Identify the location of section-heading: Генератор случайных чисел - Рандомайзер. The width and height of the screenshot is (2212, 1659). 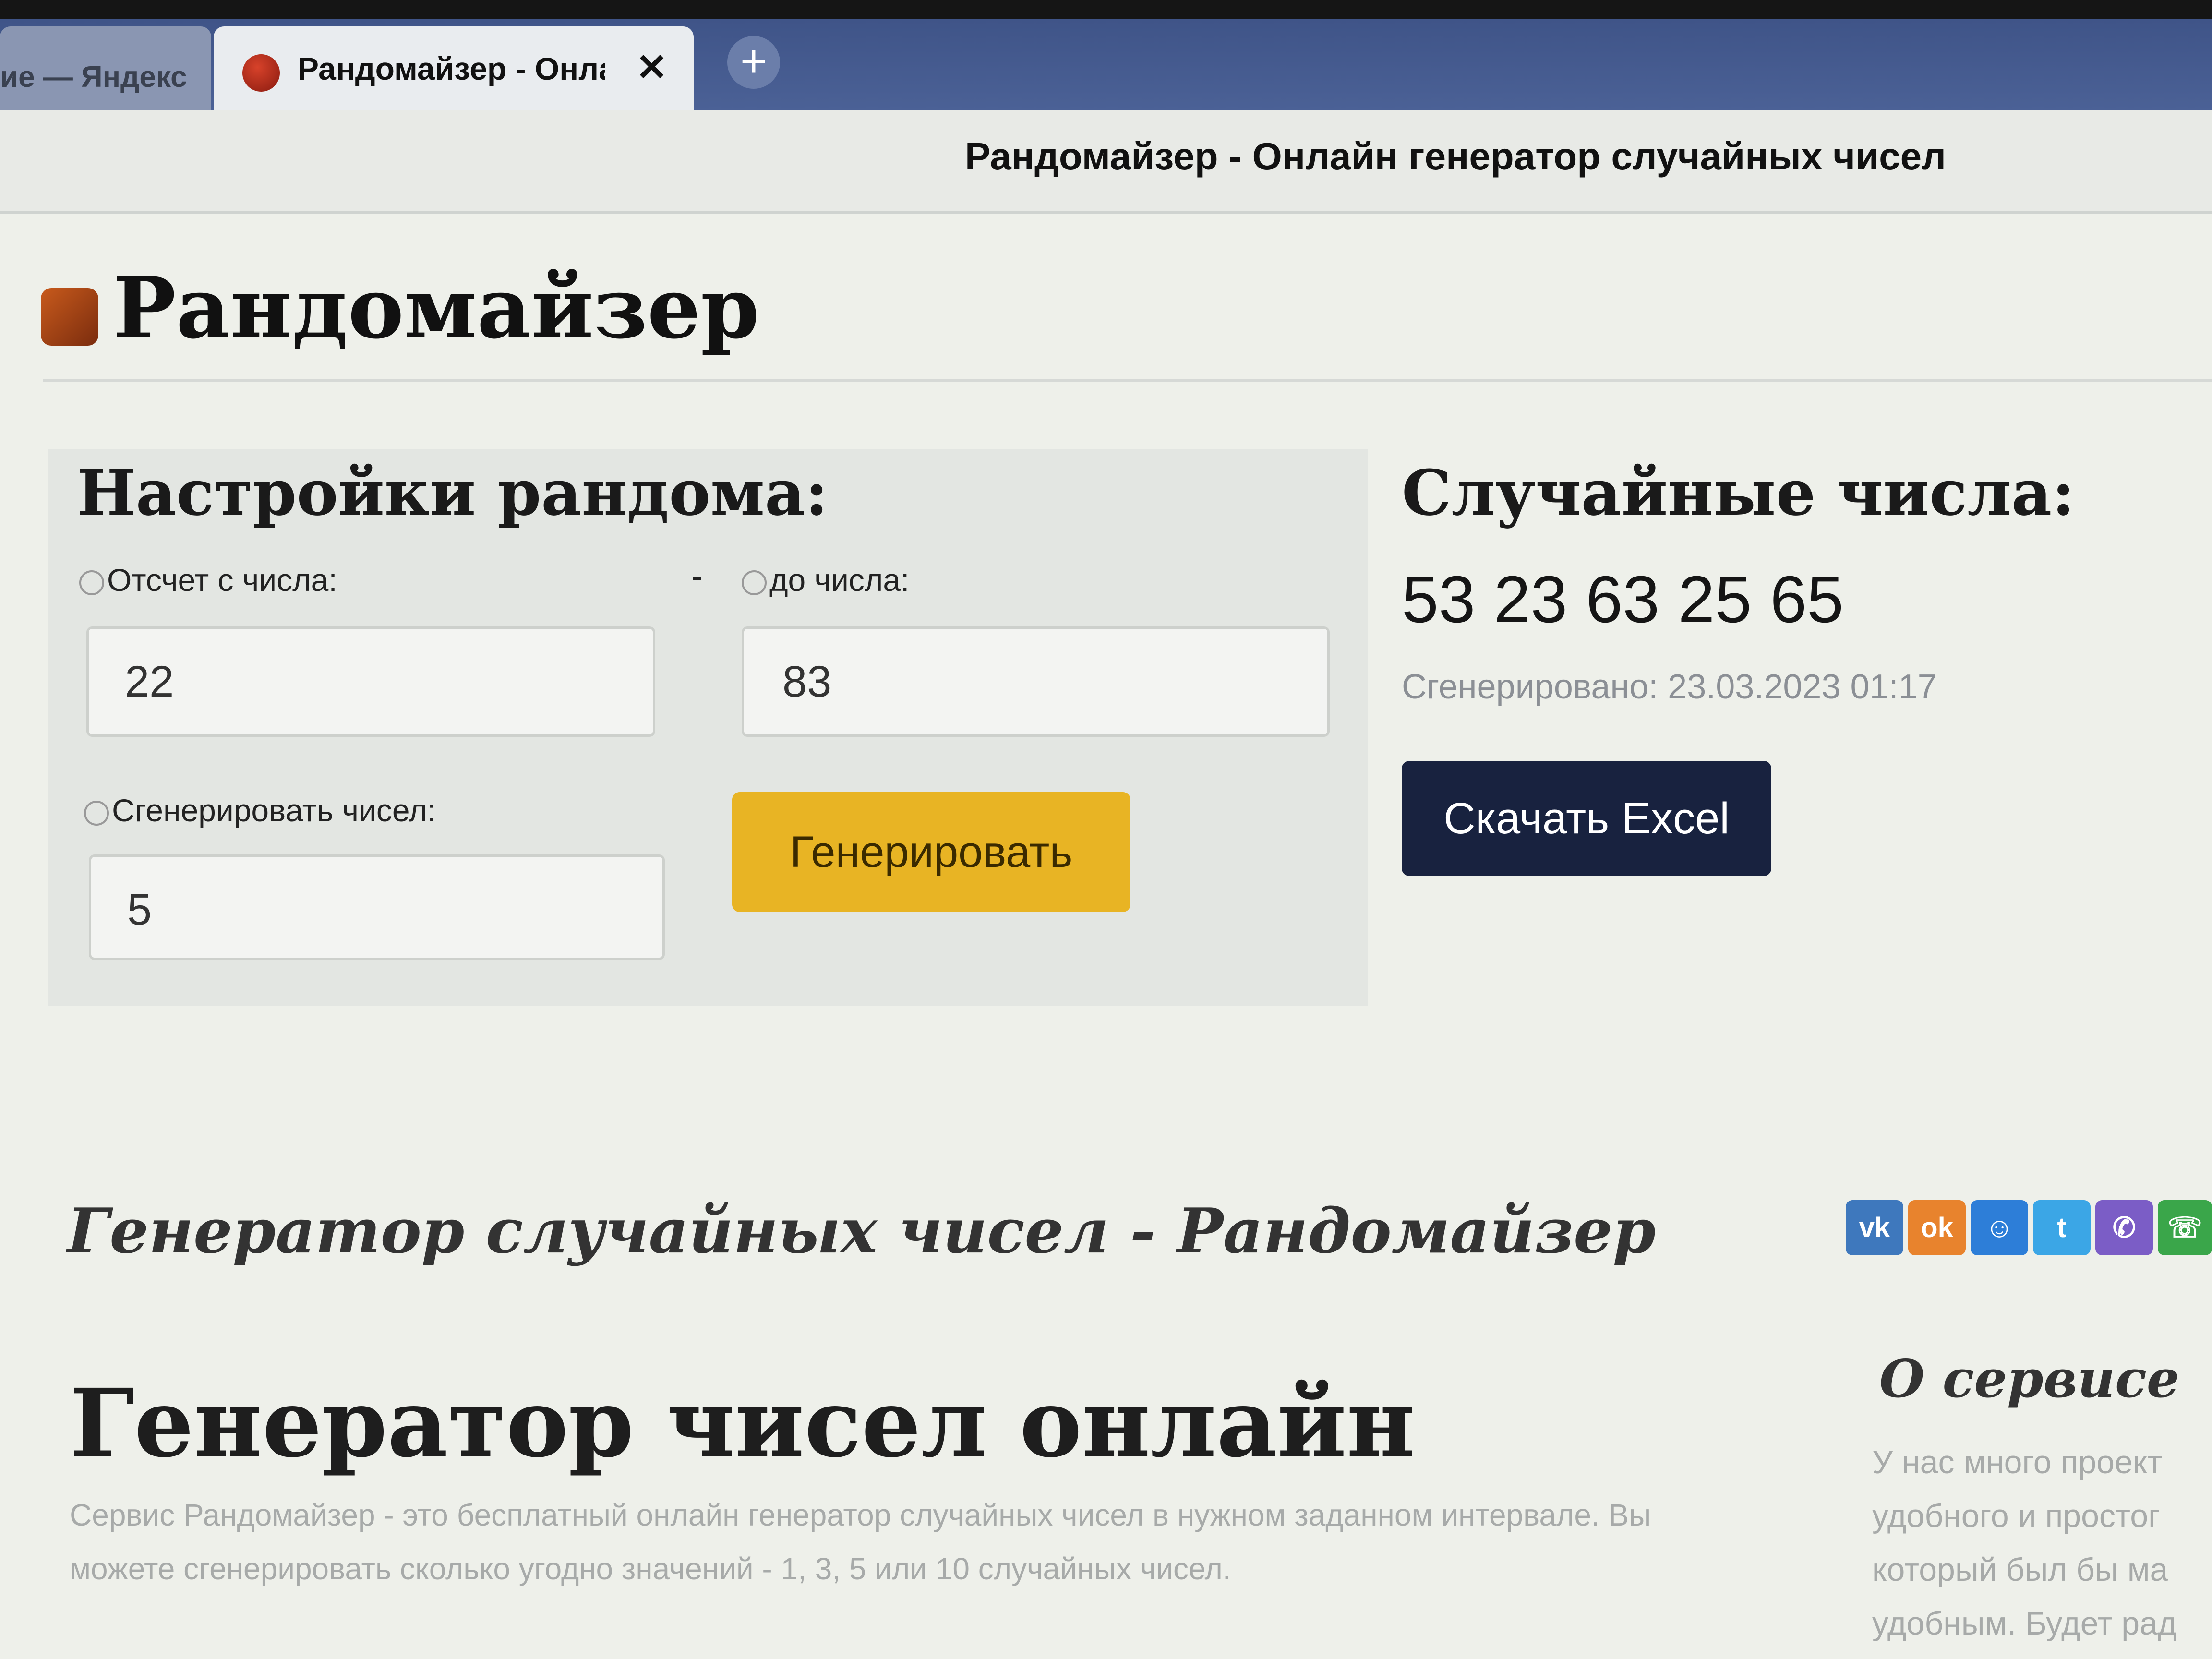
(861, 1231).